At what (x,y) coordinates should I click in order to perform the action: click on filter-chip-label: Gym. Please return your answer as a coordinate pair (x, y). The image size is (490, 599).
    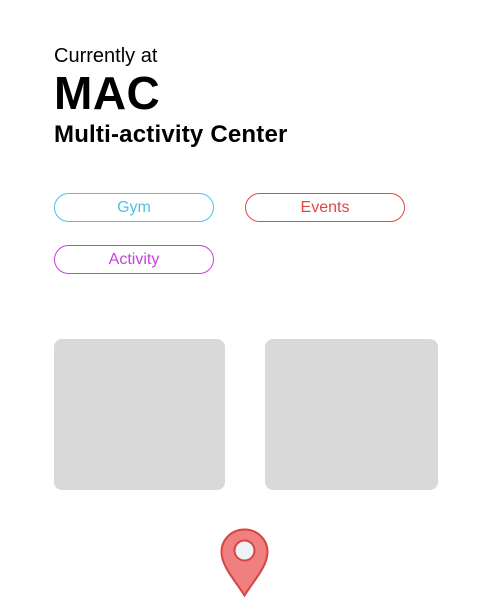
    Looking at the image, I should click on (134, 207).